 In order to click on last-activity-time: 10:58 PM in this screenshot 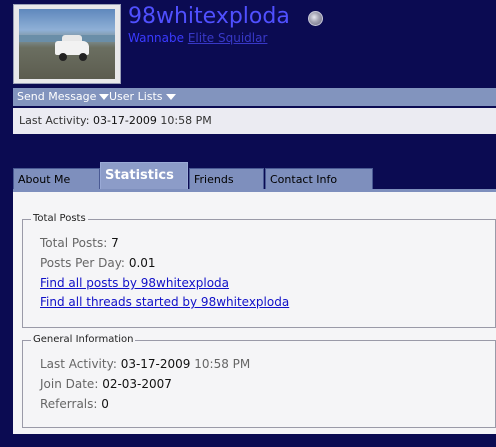, I will do `click(186, 120)`.